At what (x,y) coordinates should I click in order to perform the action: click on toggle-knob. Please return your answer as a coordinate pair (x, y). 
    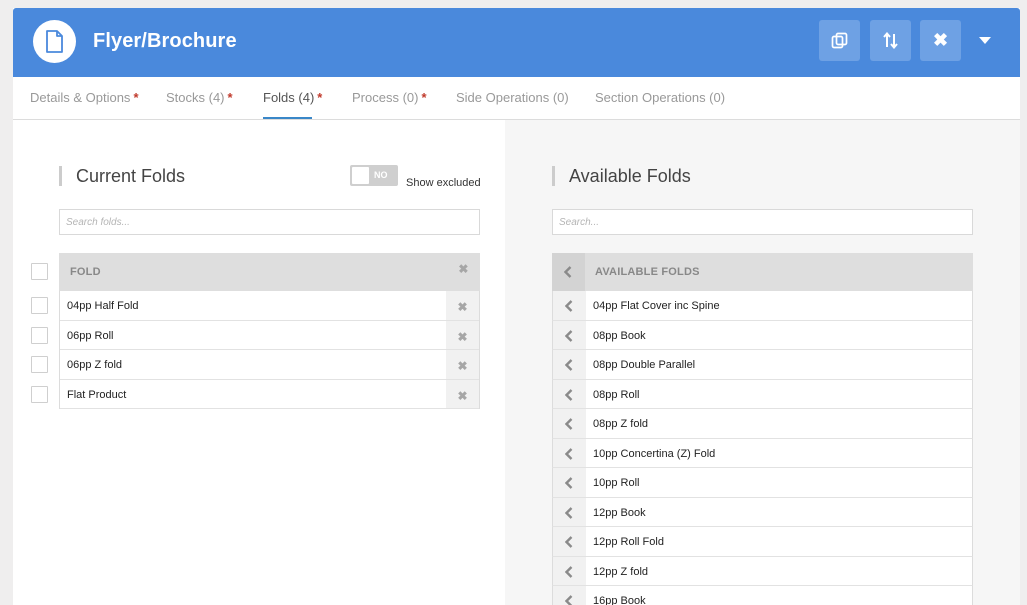
    Looking at the image, I should click on (360, 175).